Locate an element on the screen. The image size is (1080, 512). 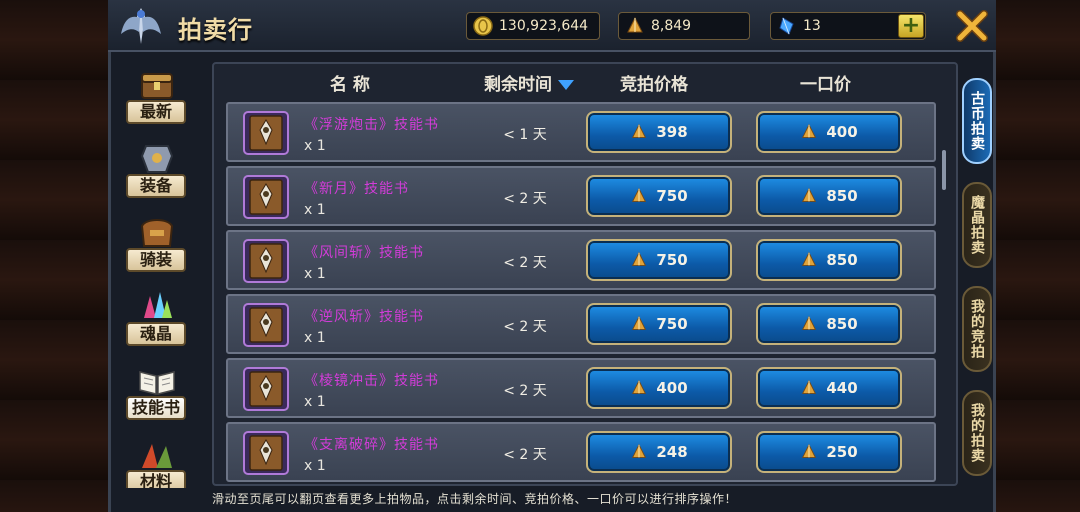
category-equipment: 装备 is located at coordinates (156, 174).